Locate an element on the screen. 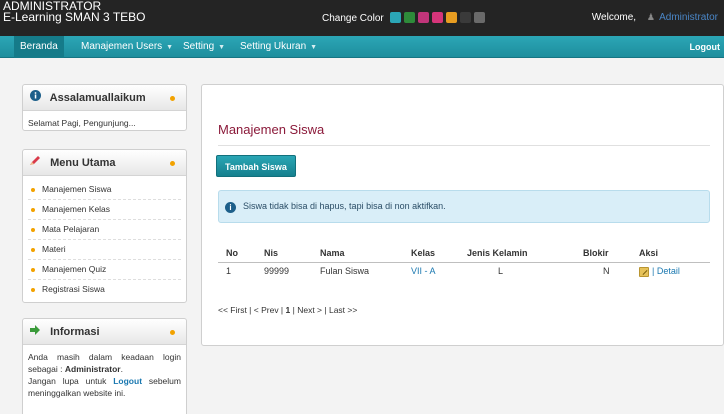 This screenshot has width=724, height=414. color-switcher: Change Color is located at coordinates (405, 18).